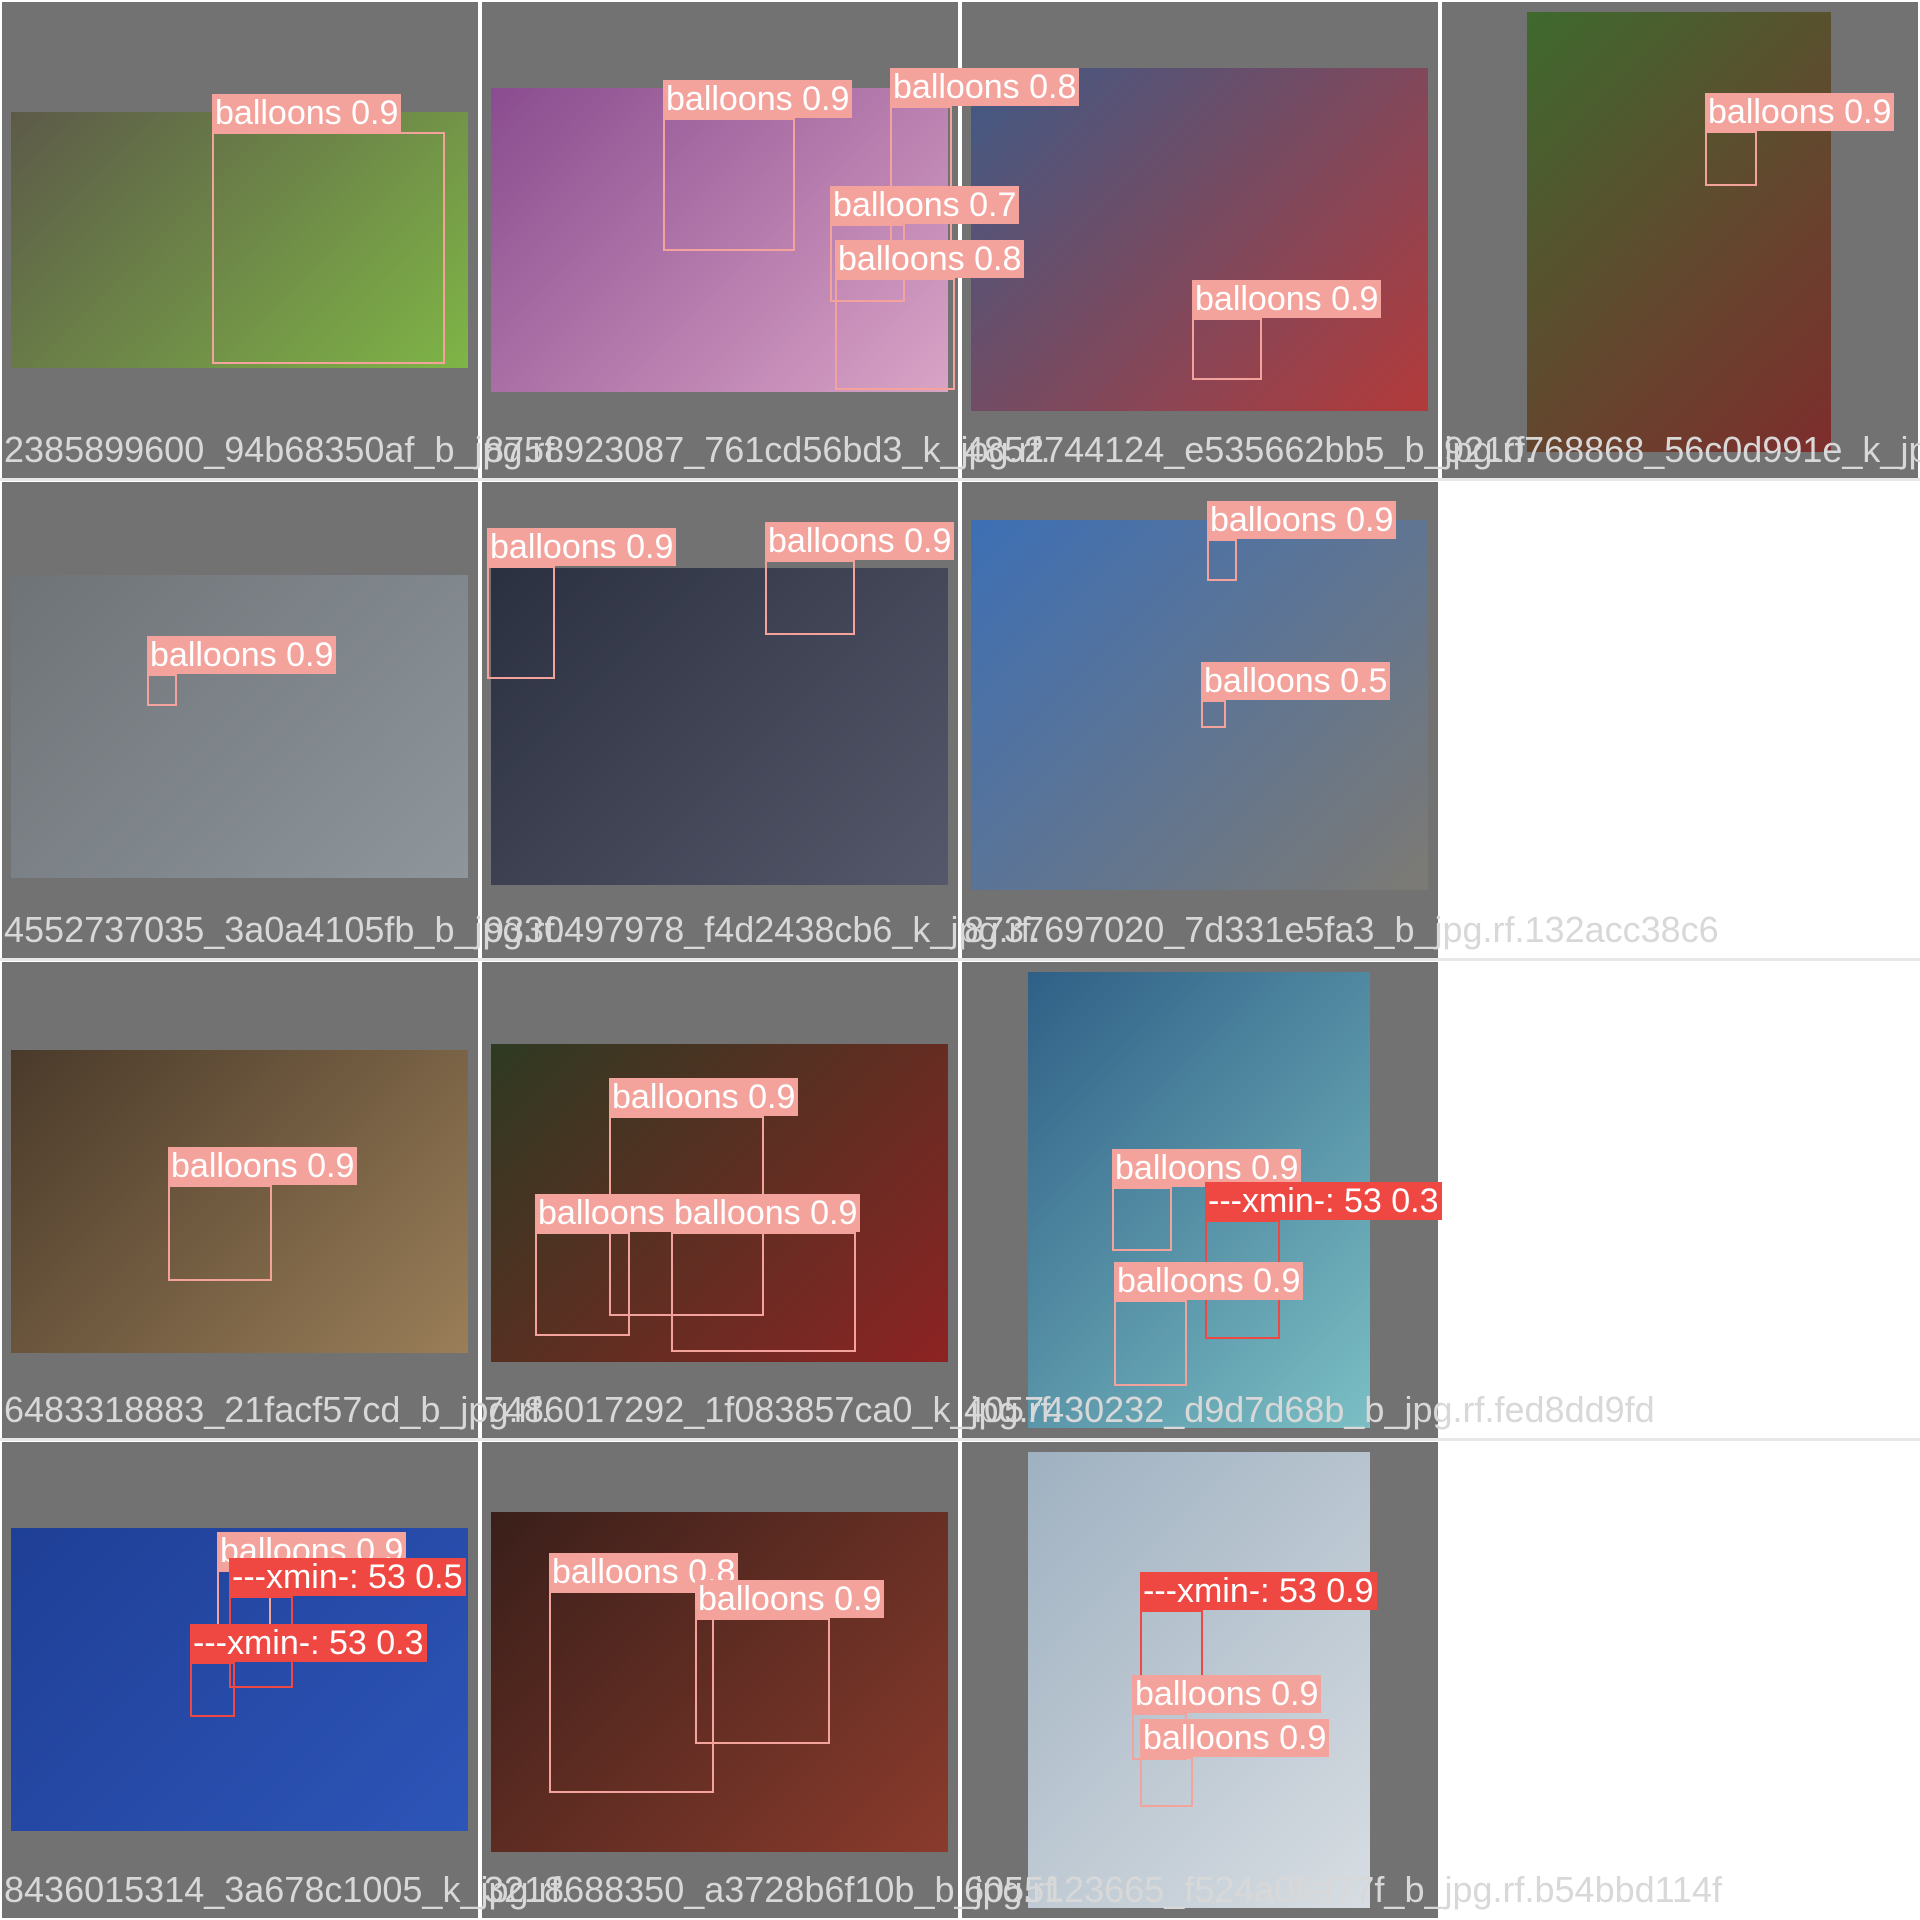 Image resolution: width=1920 pixels, height=1920 pixels. What do you see at coordinates (284, 449) in the screenshot?
I see `image-filename: 2385899600_94b68350af_b_jpg.rf.` at bounding box center [284, 449].